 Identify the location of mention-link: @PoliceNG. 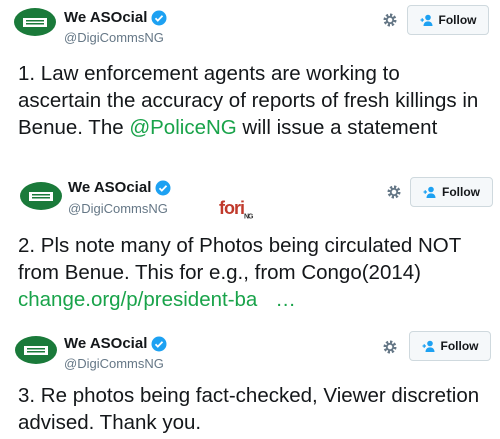
(182, 127).